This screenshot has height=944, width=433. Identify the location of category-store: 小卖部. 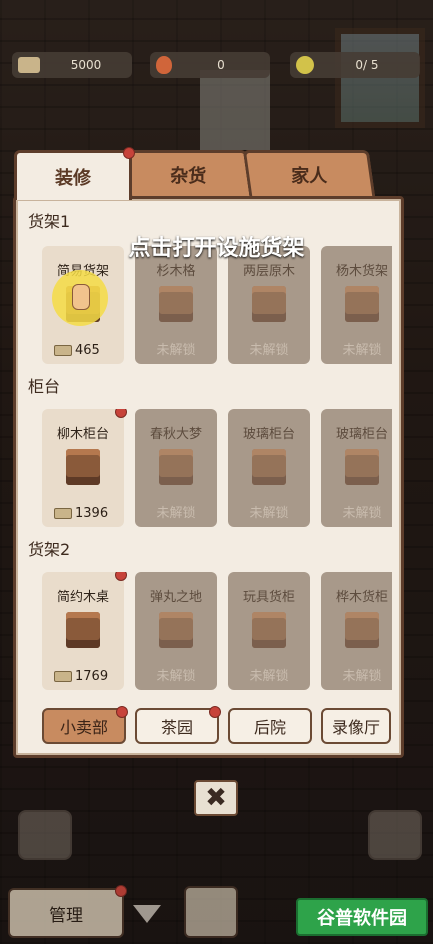
(85, 725).